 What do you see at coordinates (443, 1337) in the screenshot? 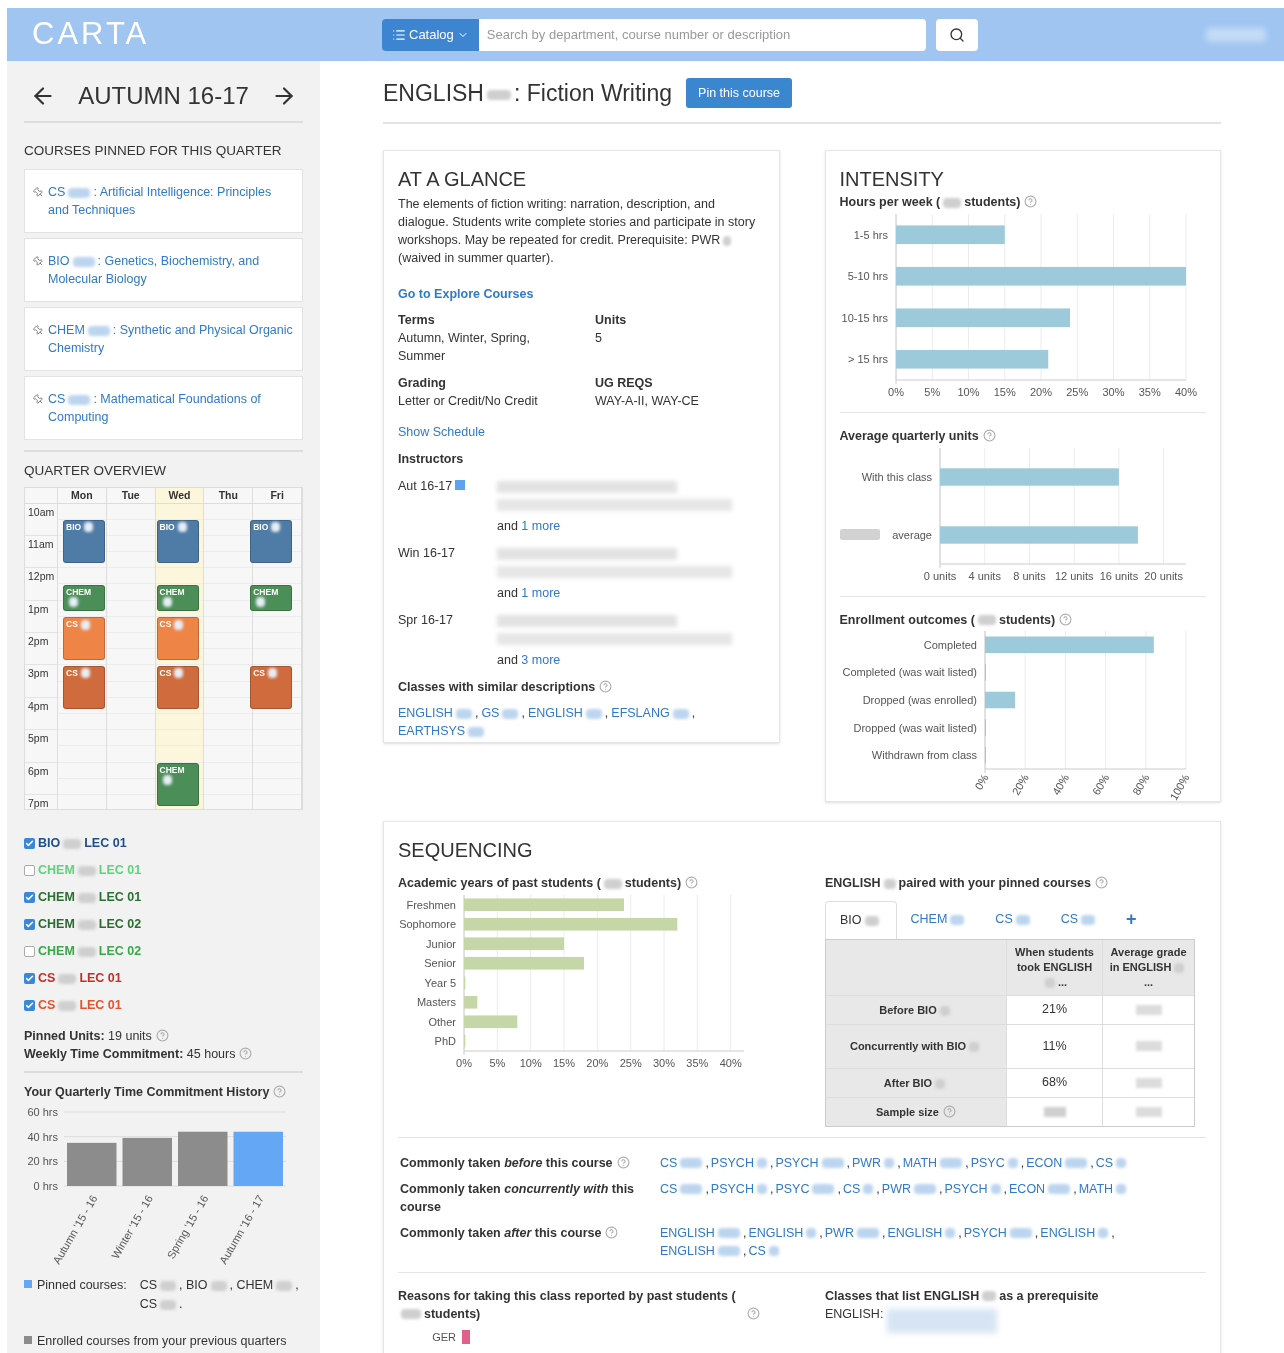
I see `axis-label: GER` at bounding box center [443, 1337].